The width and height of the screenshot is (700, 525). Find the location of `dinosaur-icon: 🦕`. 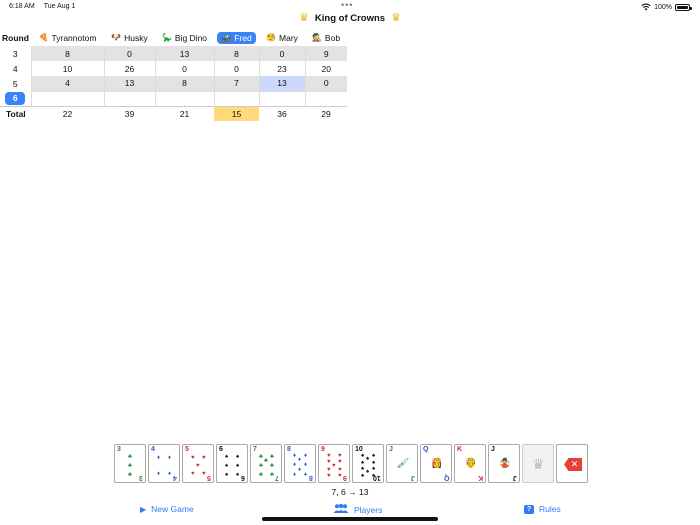

dinosaur-icon: 🦕 is located at coordinates (166, 37).